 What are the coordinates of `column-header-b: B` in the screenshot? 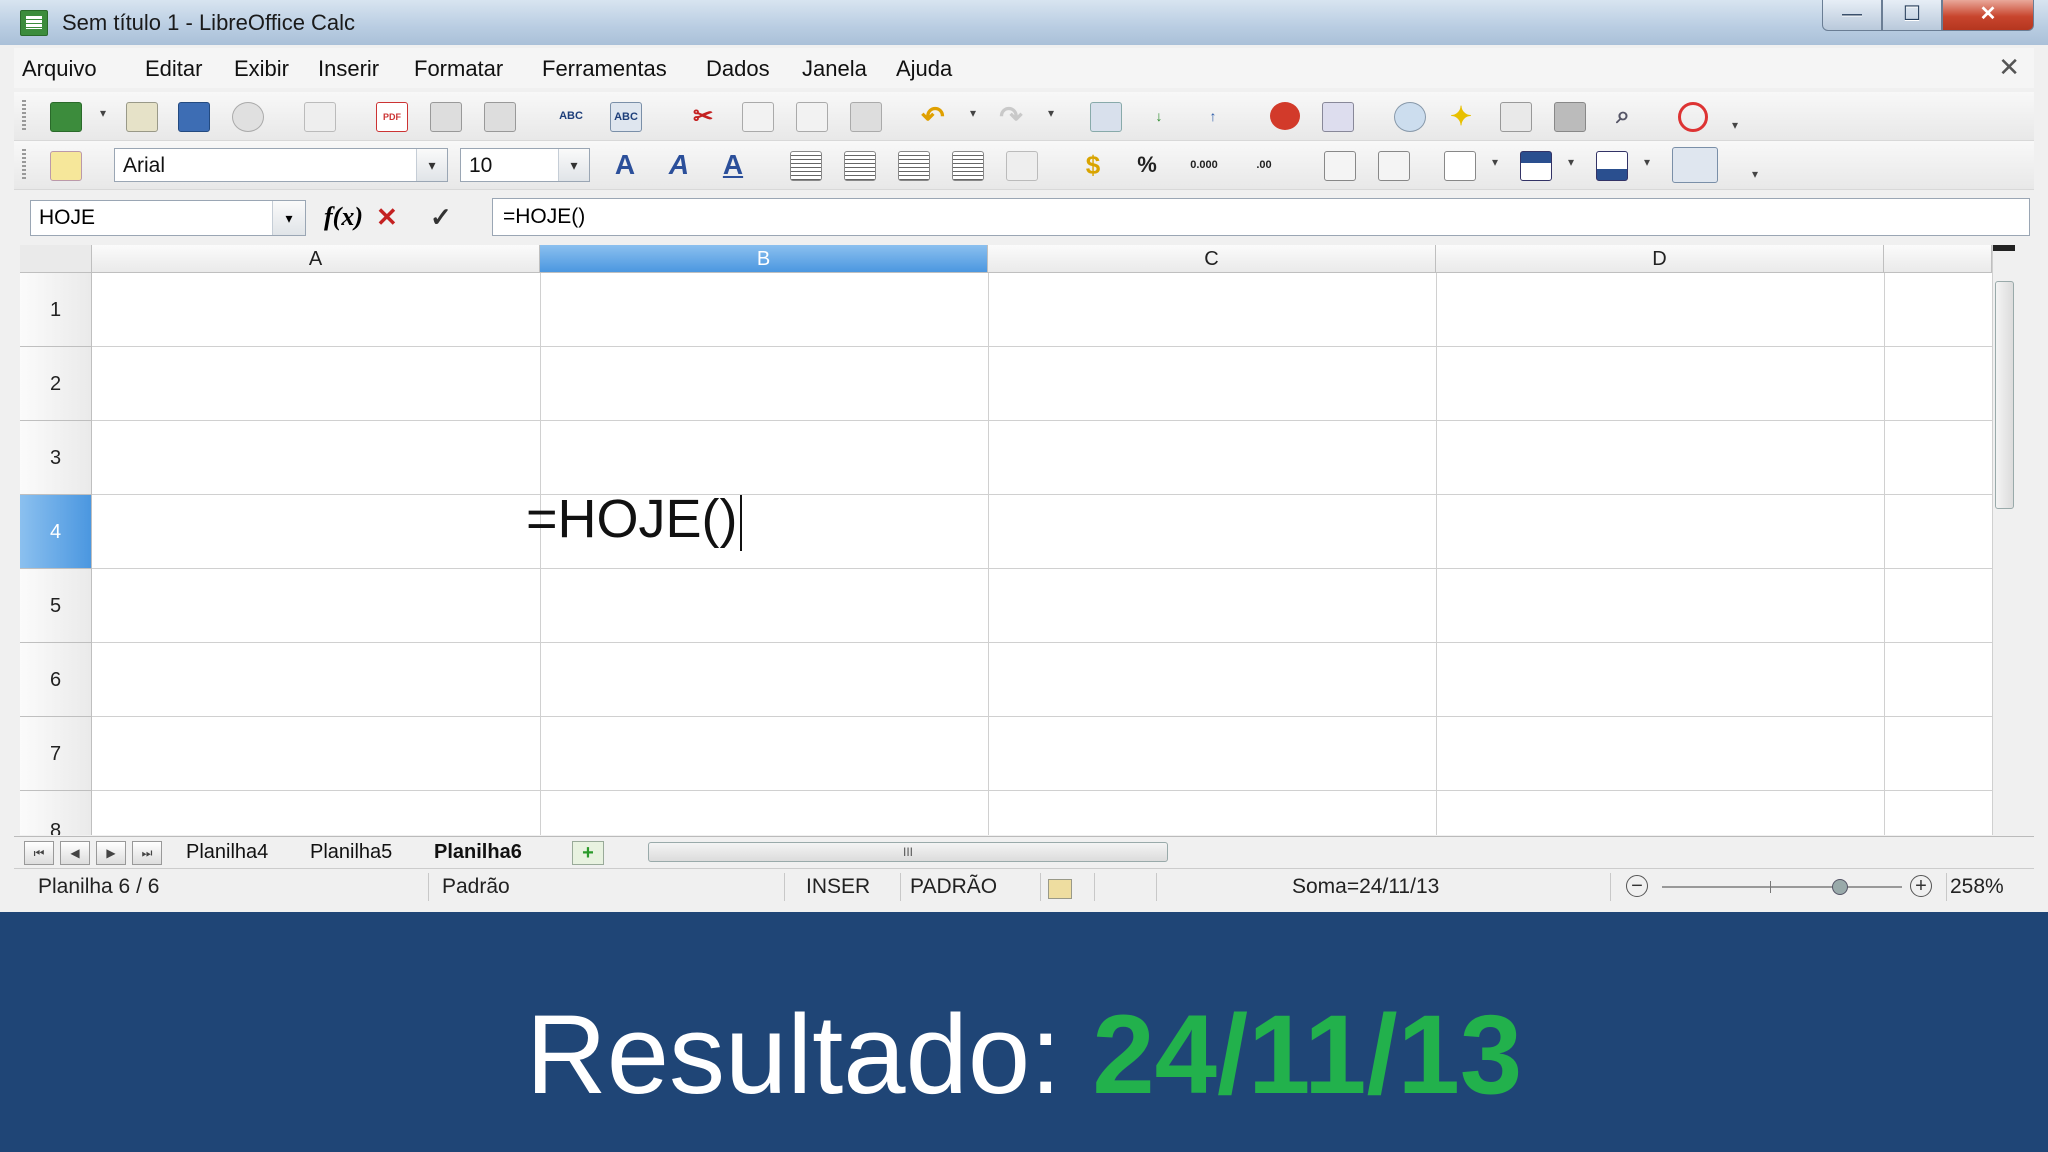 It's located at (764, 259).